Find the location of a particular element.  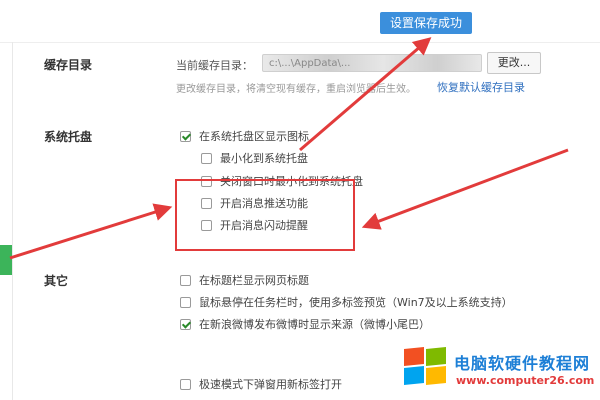

site-watermark: 电脑软硬件教程网 www.computer26.com is located at coordinates (500, 370).